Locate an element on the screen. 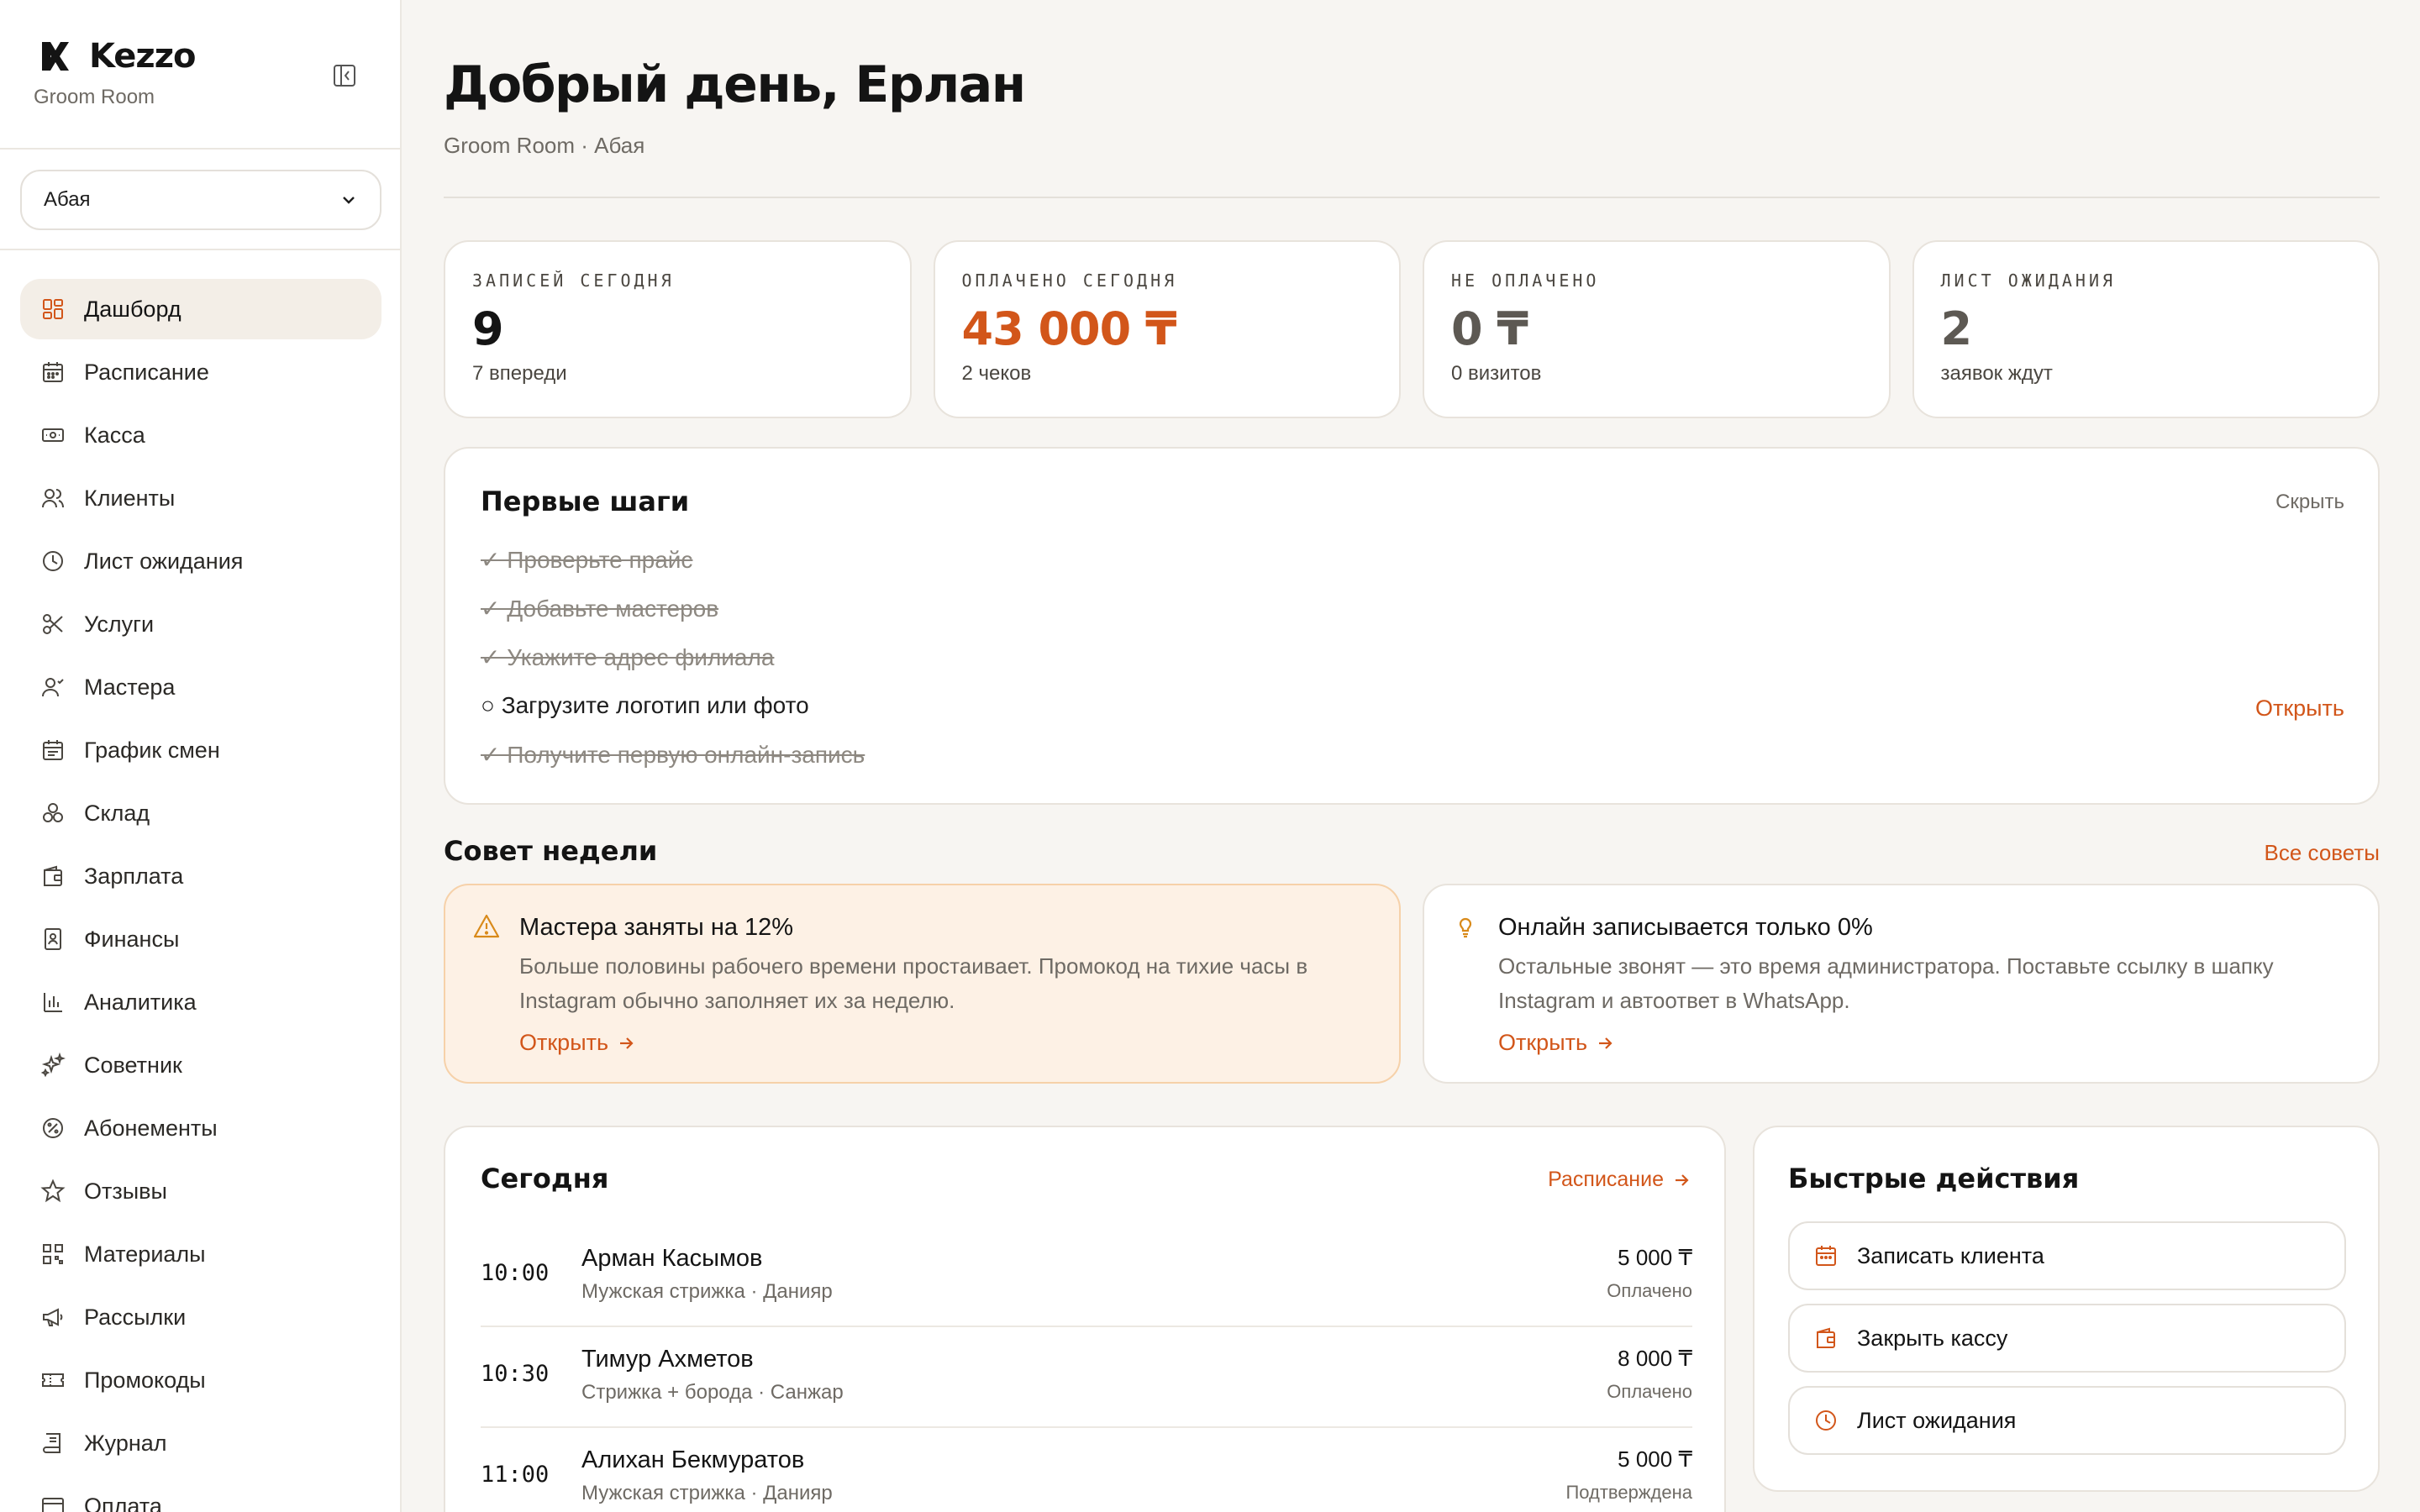  waitlist-button: Лист ожидания is located at coordinates (2067, 1420).